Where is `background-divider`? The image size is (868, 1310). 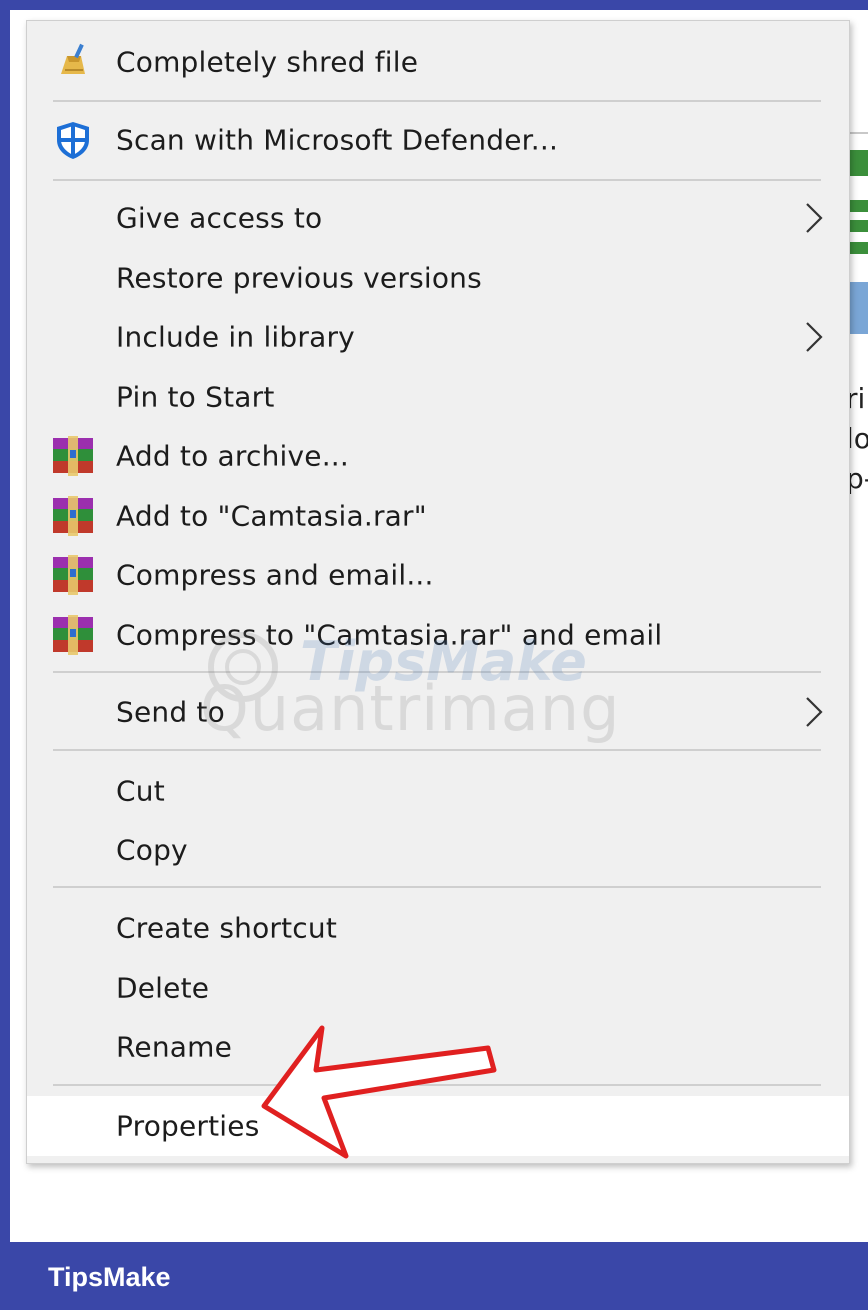
background-divider is located at coordinates (858, 133).